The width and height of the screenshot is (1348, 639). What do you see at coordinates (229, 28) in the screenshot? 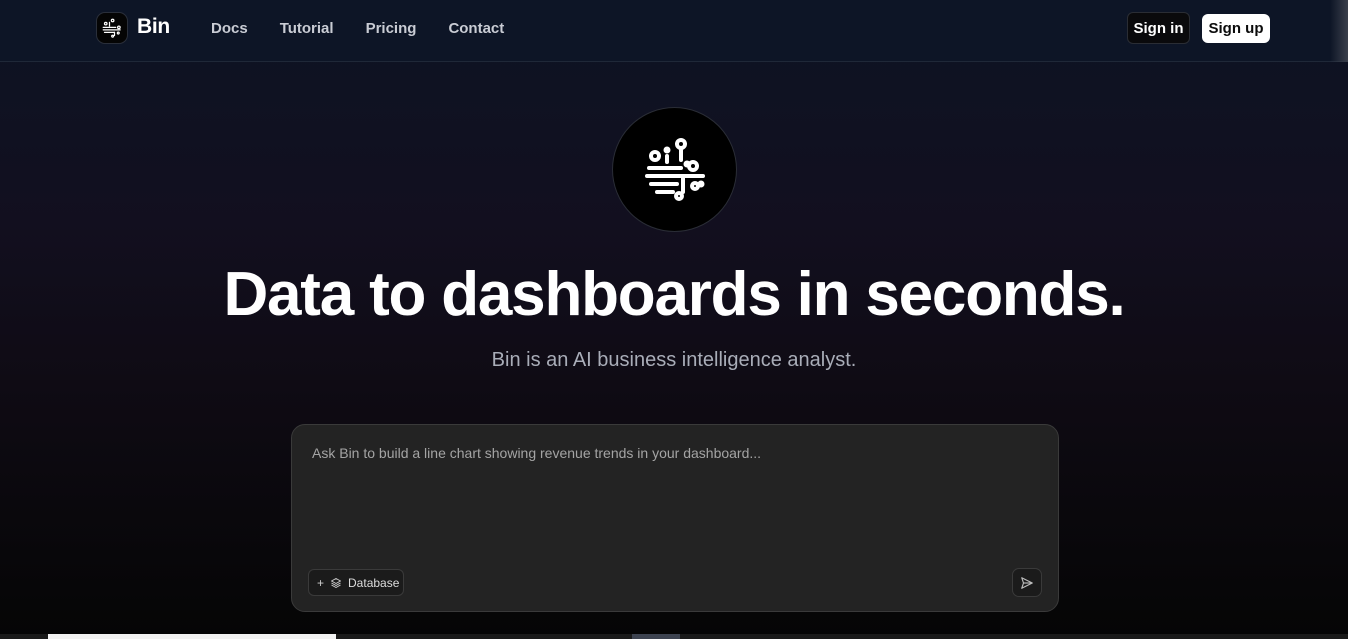
I see `nav-link-docs: Docs` at bounding box center [229, 28].